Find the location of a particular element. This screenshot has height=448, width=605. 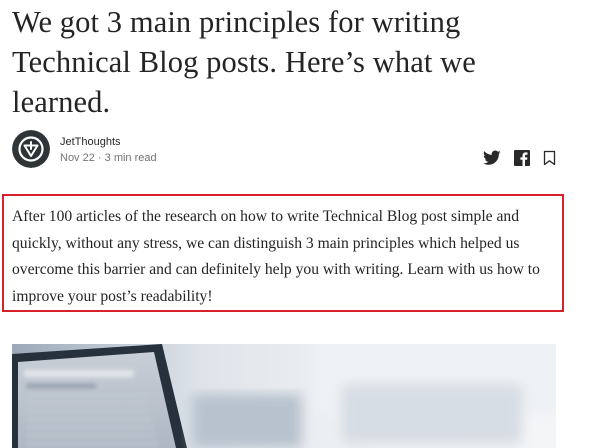

jetthoughts-logo-icon is located at coordinates (31, 149).